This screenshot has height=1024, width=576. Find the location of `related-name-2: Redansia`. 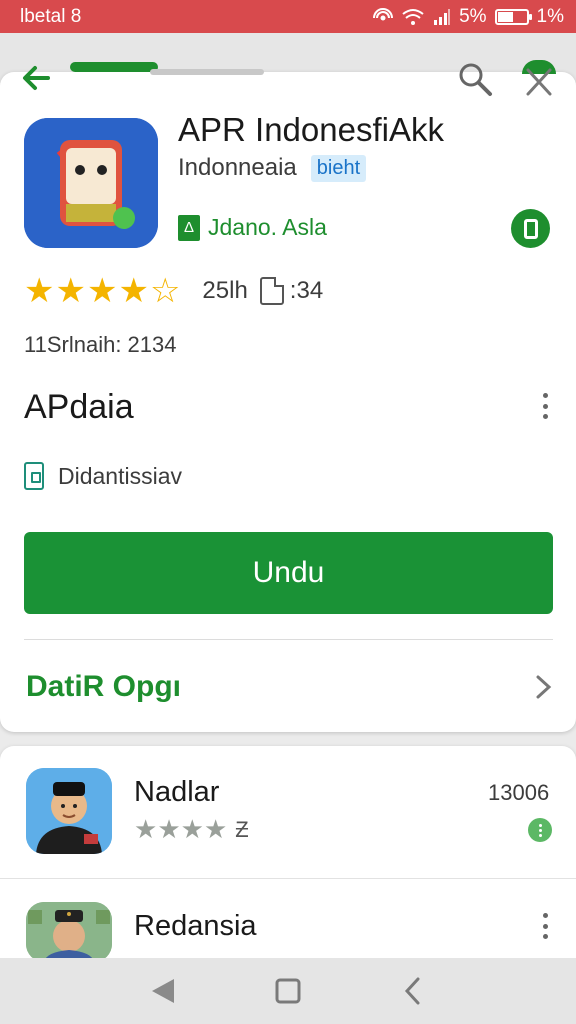

related-name-2: Redansia is located at coordinates (195, 926).